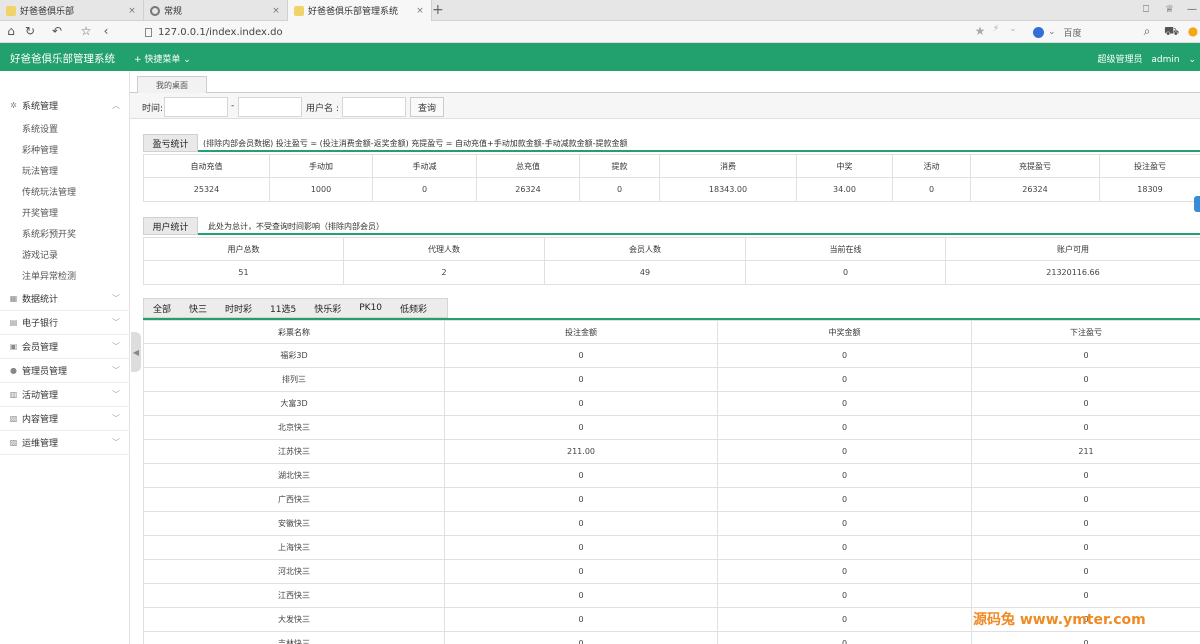 The width and height of the screenshot is (1200, 644). Describe the element at coordinates (1169, 9) in the screenshot. I see `shirt-icon: ♕` at that location.